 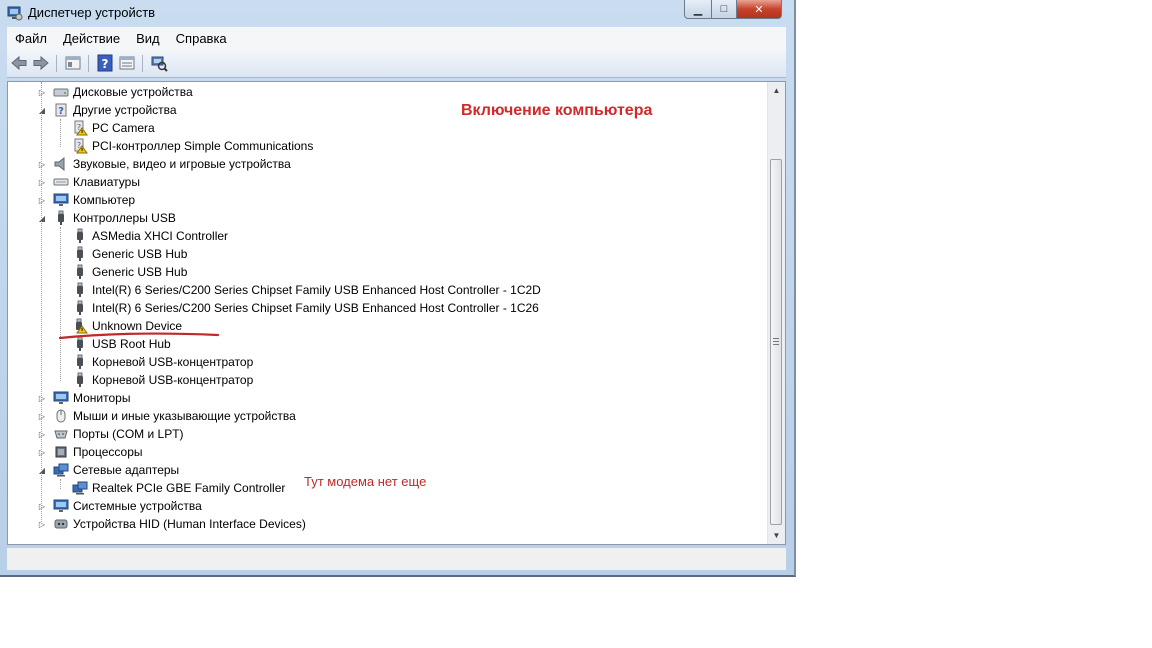 I want to click on scan-hardware-icon, so click(x=159, y=63).